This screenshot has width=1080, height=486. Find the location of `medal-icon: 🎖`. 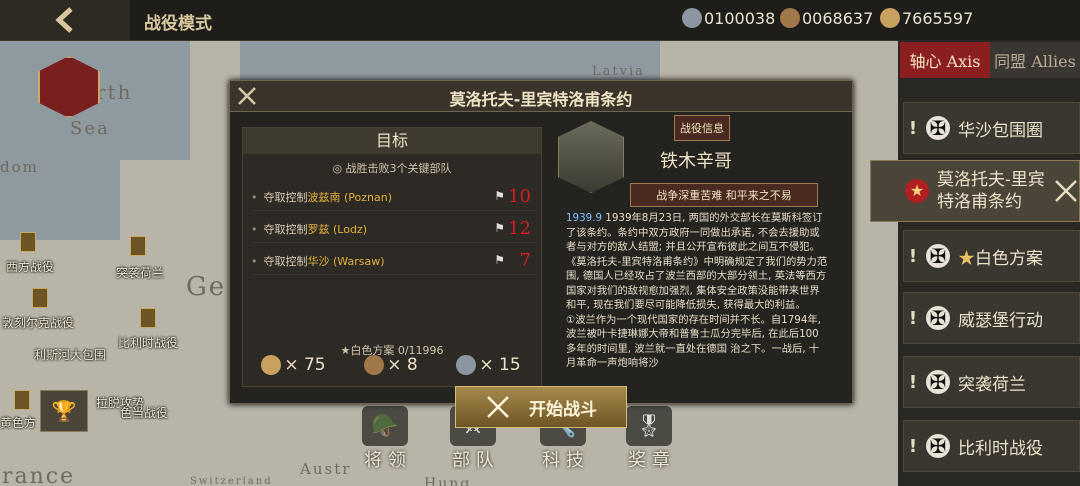

medal-icon: 🎖 is located at coordinates (649, 426).